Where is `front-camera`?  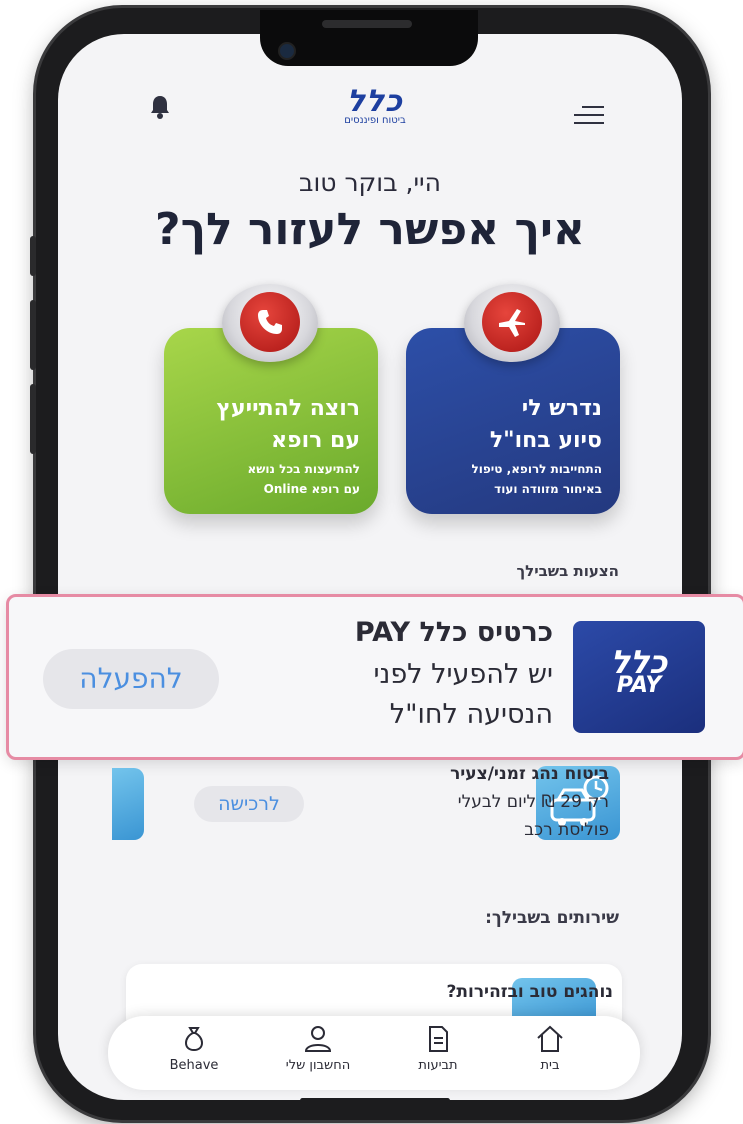
front-camera is located at coordinates (287, 51).